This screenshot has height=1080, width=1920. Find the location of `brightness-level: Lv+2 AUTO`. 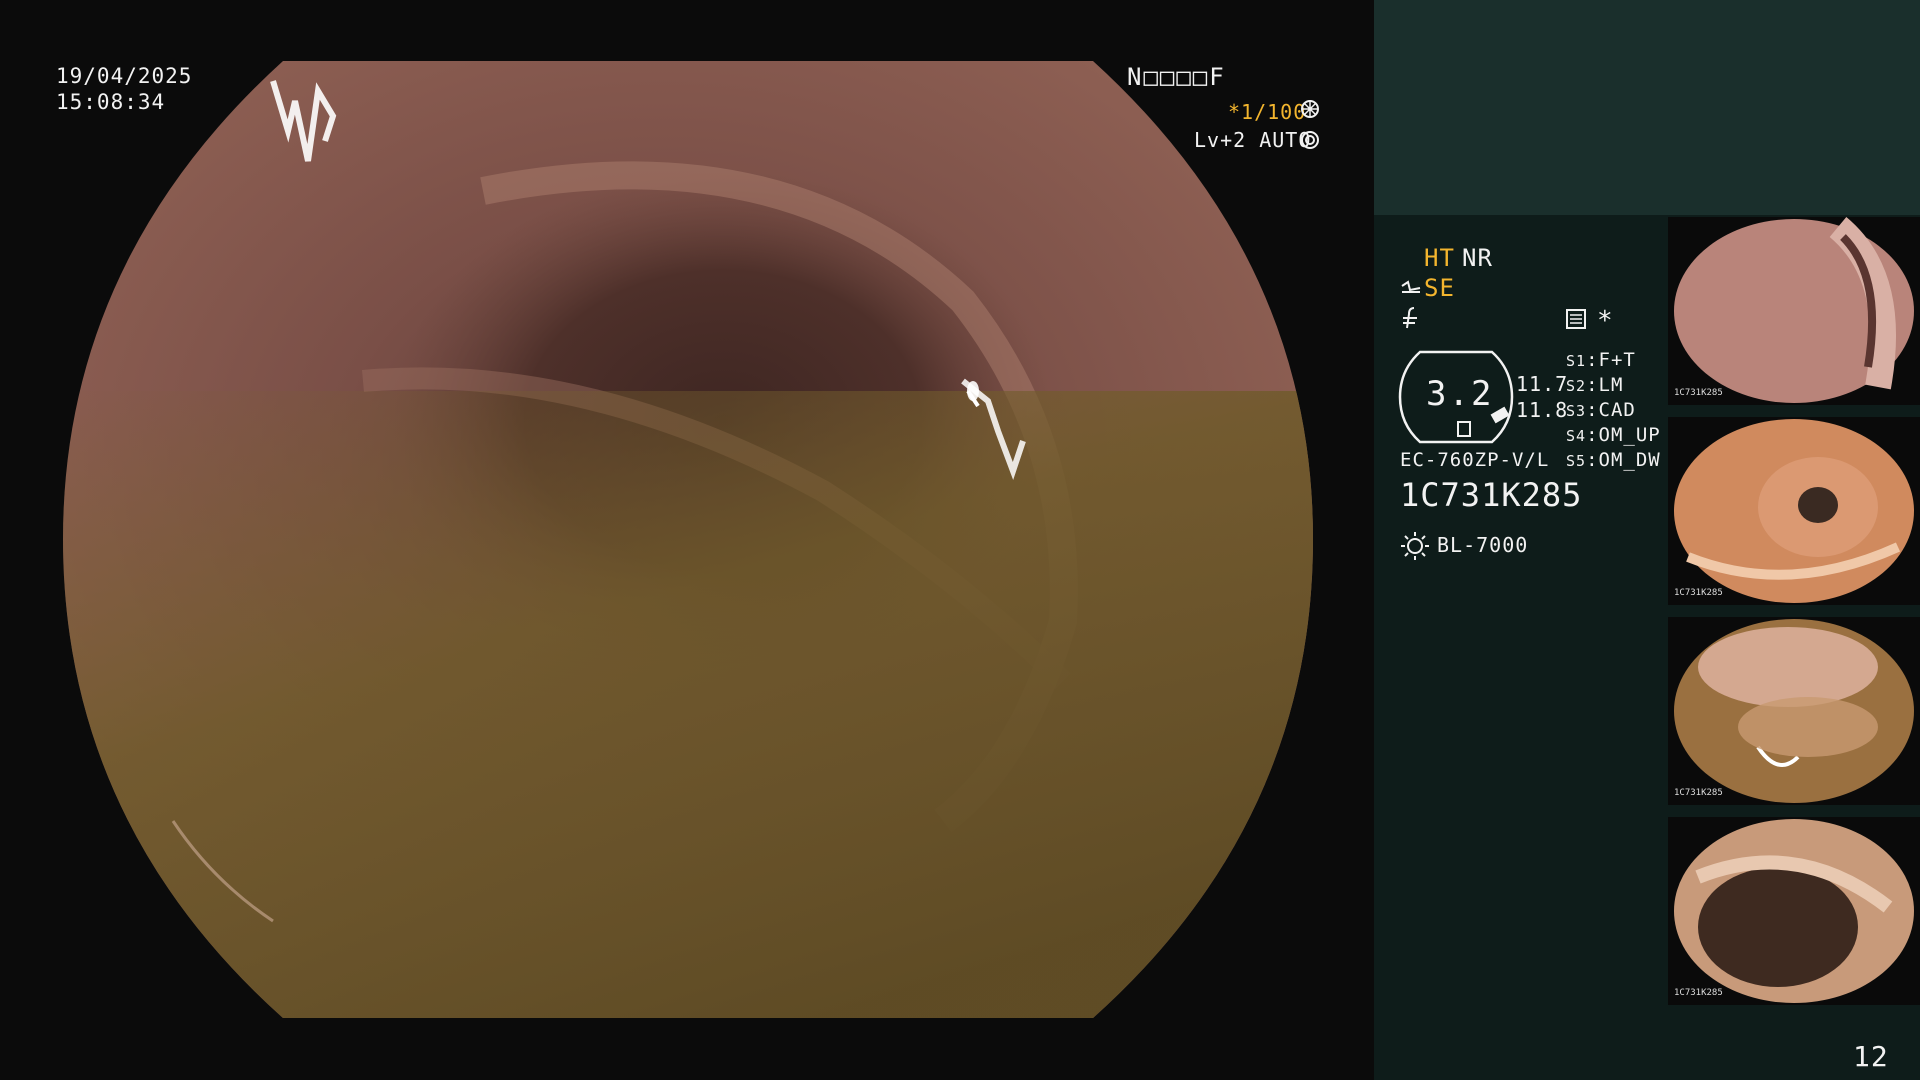

brightness-level: Lv+2 AUTO is located at coordinates (1253, 140).